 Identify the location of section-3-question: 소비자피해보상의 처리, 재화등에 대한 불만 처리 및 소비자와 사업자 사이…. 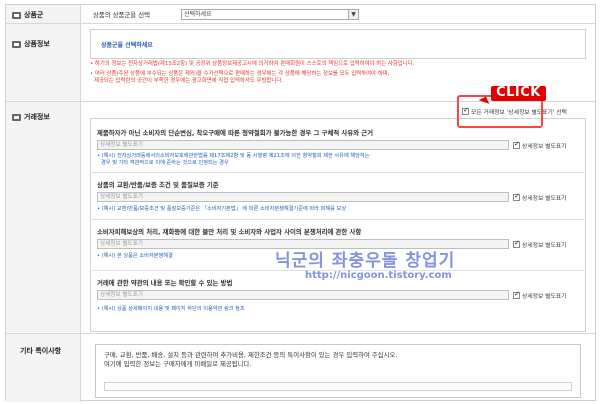
(229, 232).